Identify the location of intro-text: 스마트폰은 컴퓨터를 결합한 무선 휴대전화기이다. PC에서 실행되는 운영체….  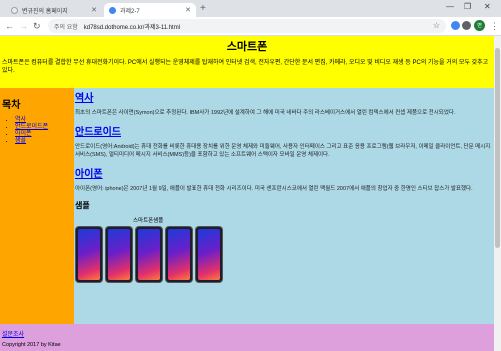
(245, 67).